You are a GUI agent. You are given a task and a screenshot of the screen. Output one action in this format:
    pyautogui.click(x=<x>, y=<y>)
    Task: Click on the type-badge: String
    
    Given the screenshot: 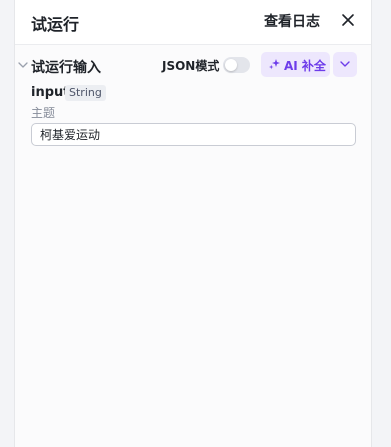 What is the action you would take?
    pyautogui.click(x=85, y=93)
    